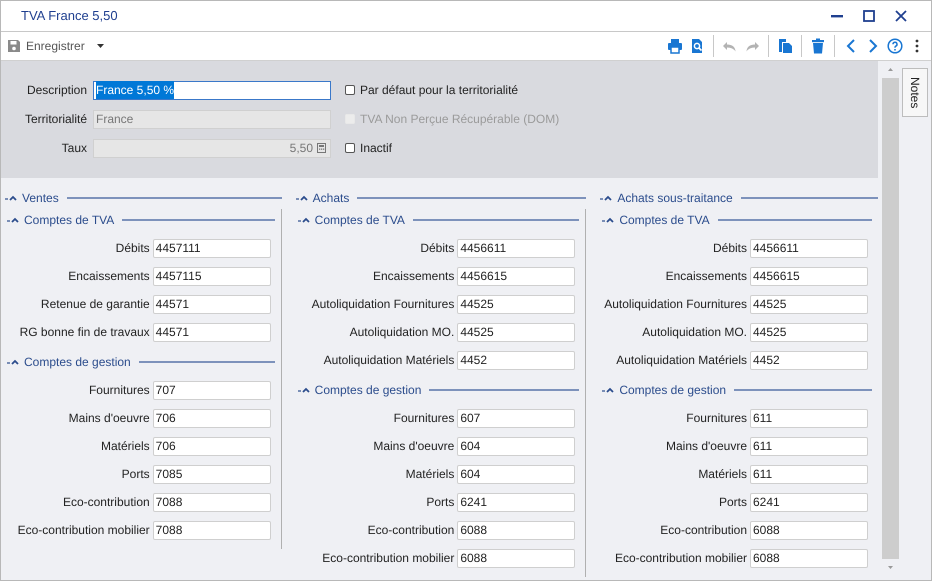  Describe the element at coordinates (211, 474) in the screenshot. I see `input-field: 7085` at that location.